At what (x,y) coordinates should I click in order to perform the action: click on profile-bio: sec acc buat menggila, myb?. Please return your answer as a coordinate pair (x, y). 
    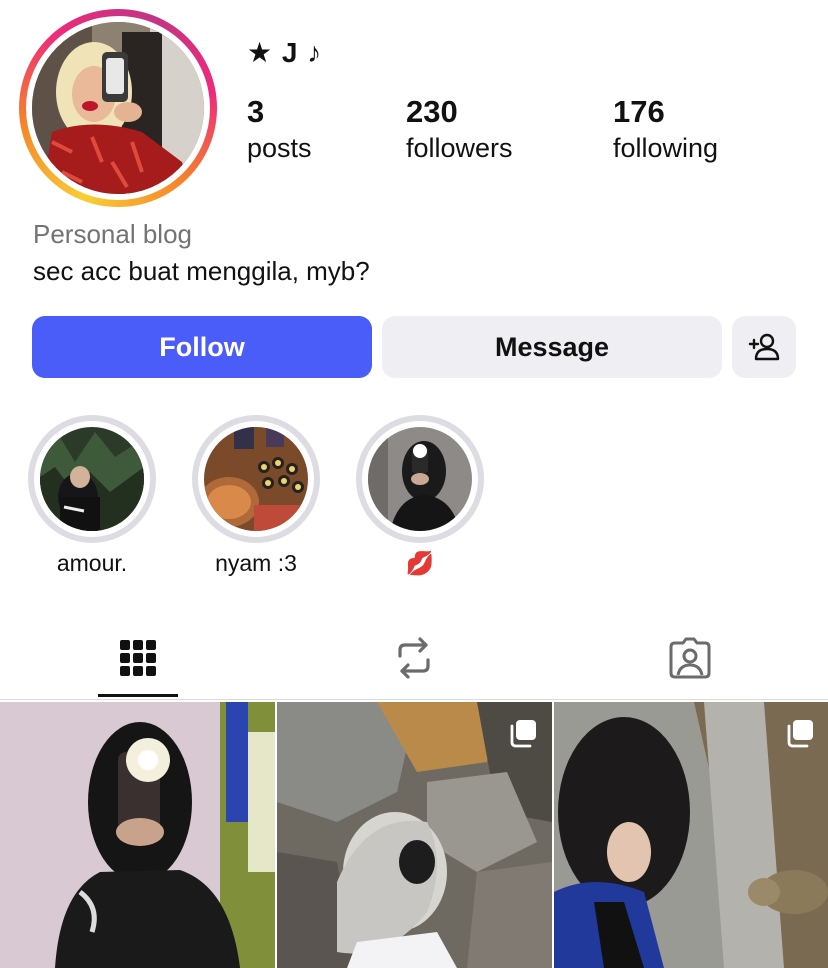
    Looking at the image, I should click on (201, 271).